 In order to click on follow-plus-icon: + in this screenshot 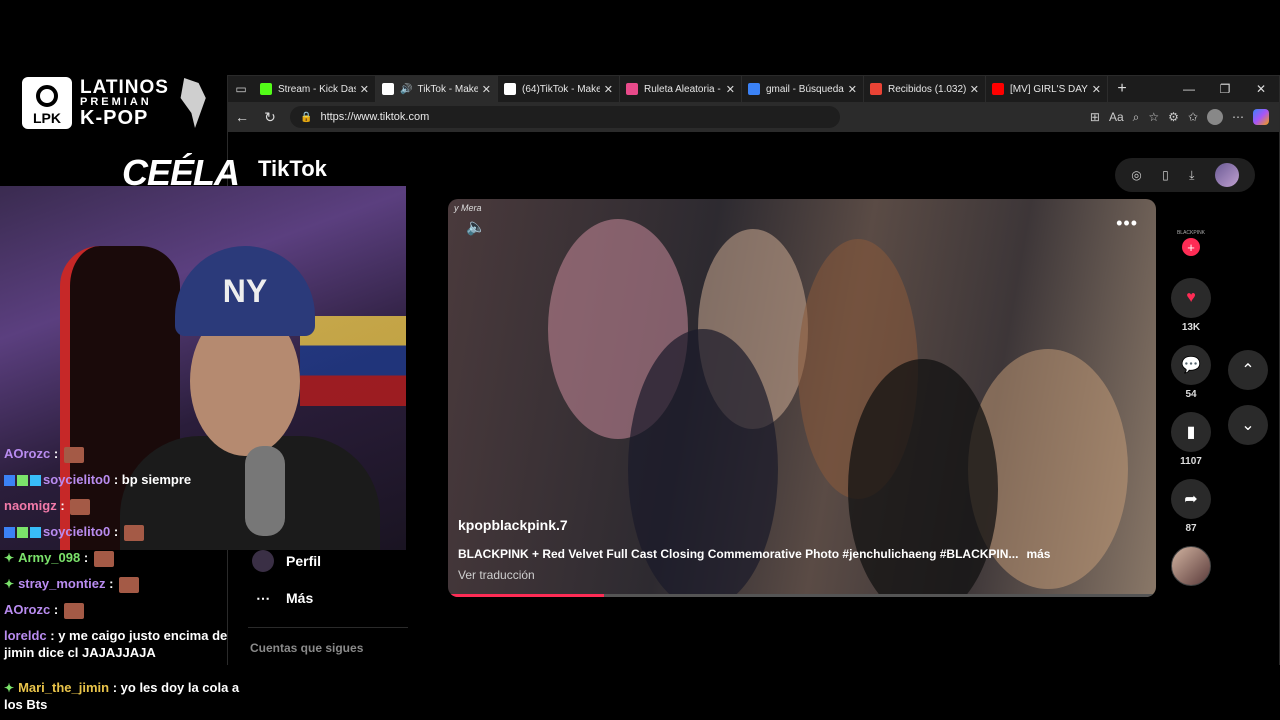, I will do `click(1191, 247)`.